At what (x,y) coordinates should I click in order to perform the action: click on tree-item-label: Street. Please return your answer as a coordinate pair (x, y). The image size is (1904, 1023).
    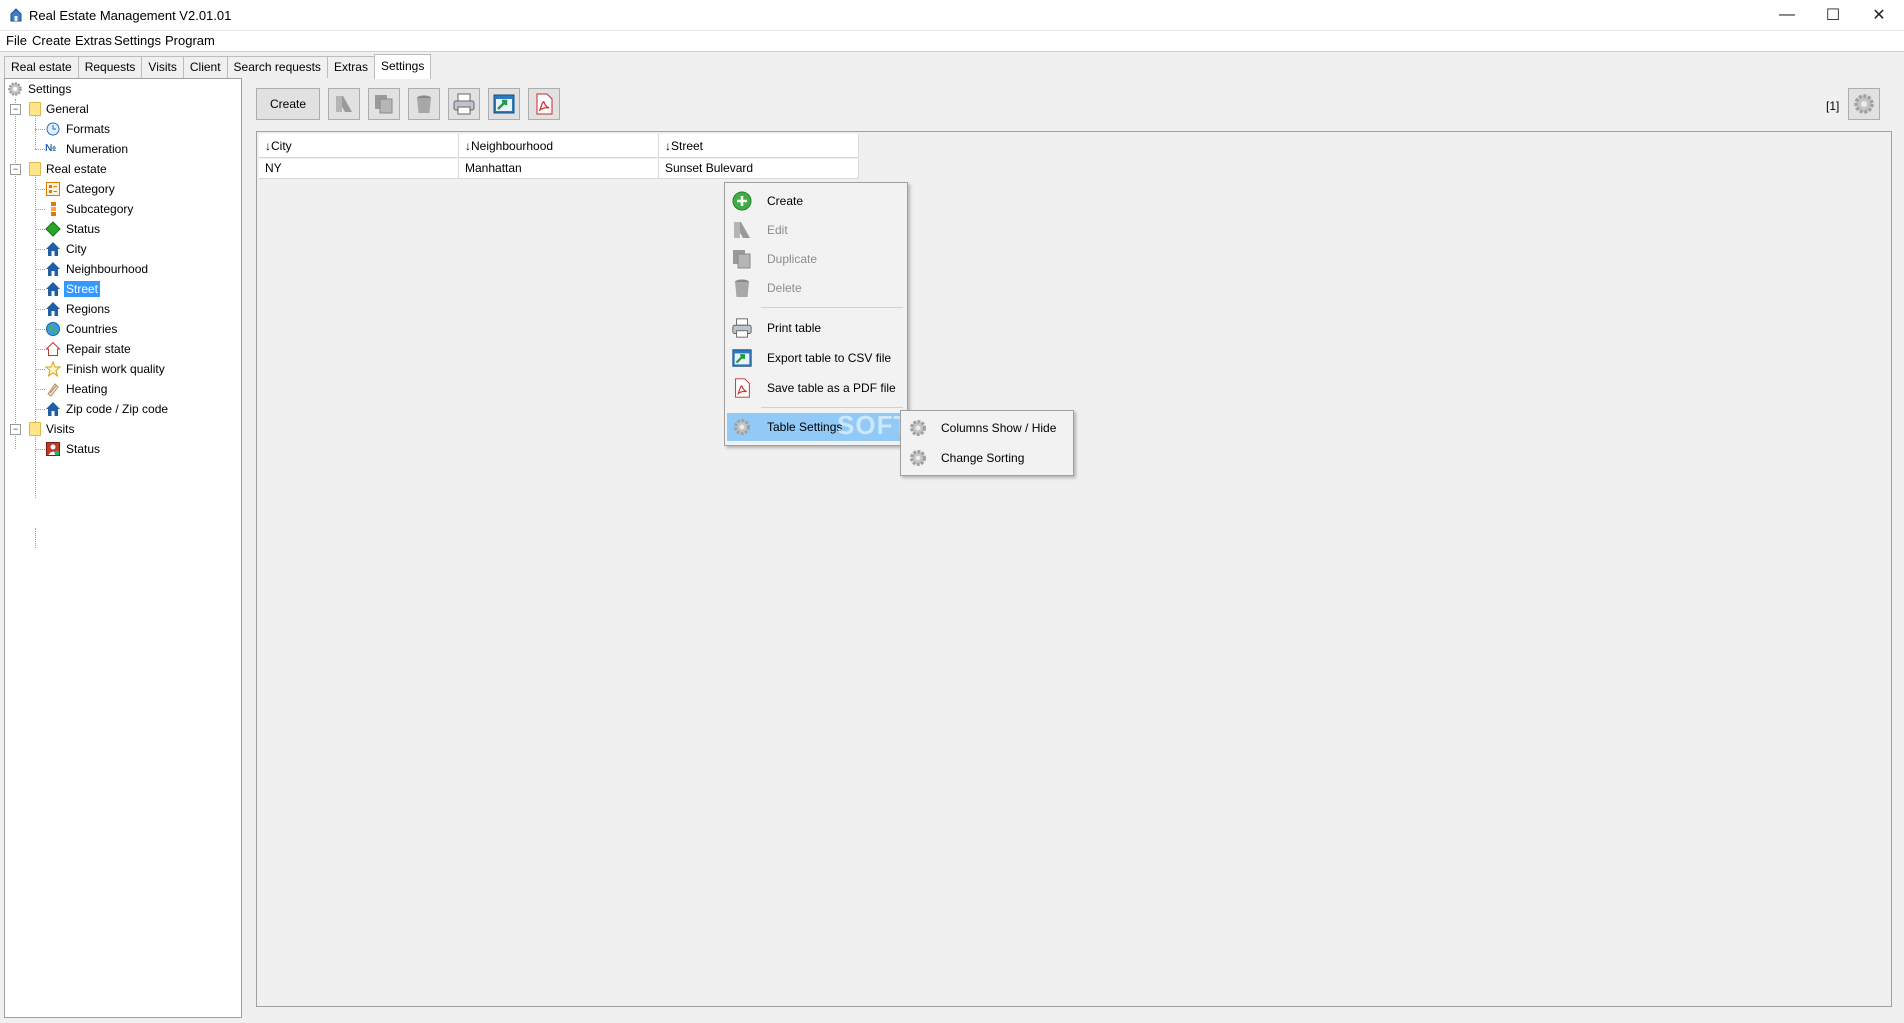
    Looking at the image, I should click on (82, 289).